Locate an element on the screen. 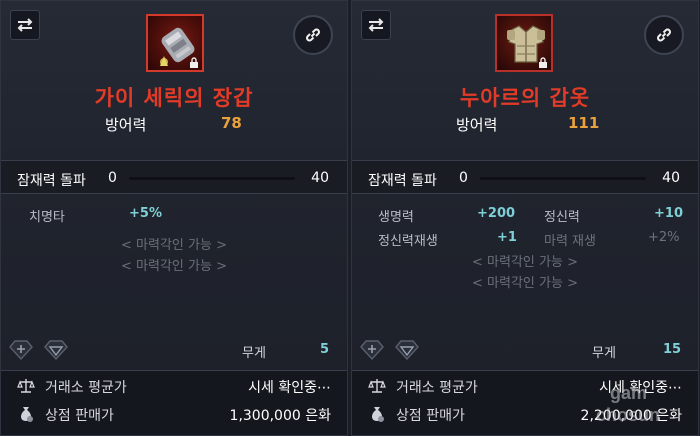 The width and height of the screenshot is (700, 436). substat-value-inactive: +2% is located at coordinates (664, 237).